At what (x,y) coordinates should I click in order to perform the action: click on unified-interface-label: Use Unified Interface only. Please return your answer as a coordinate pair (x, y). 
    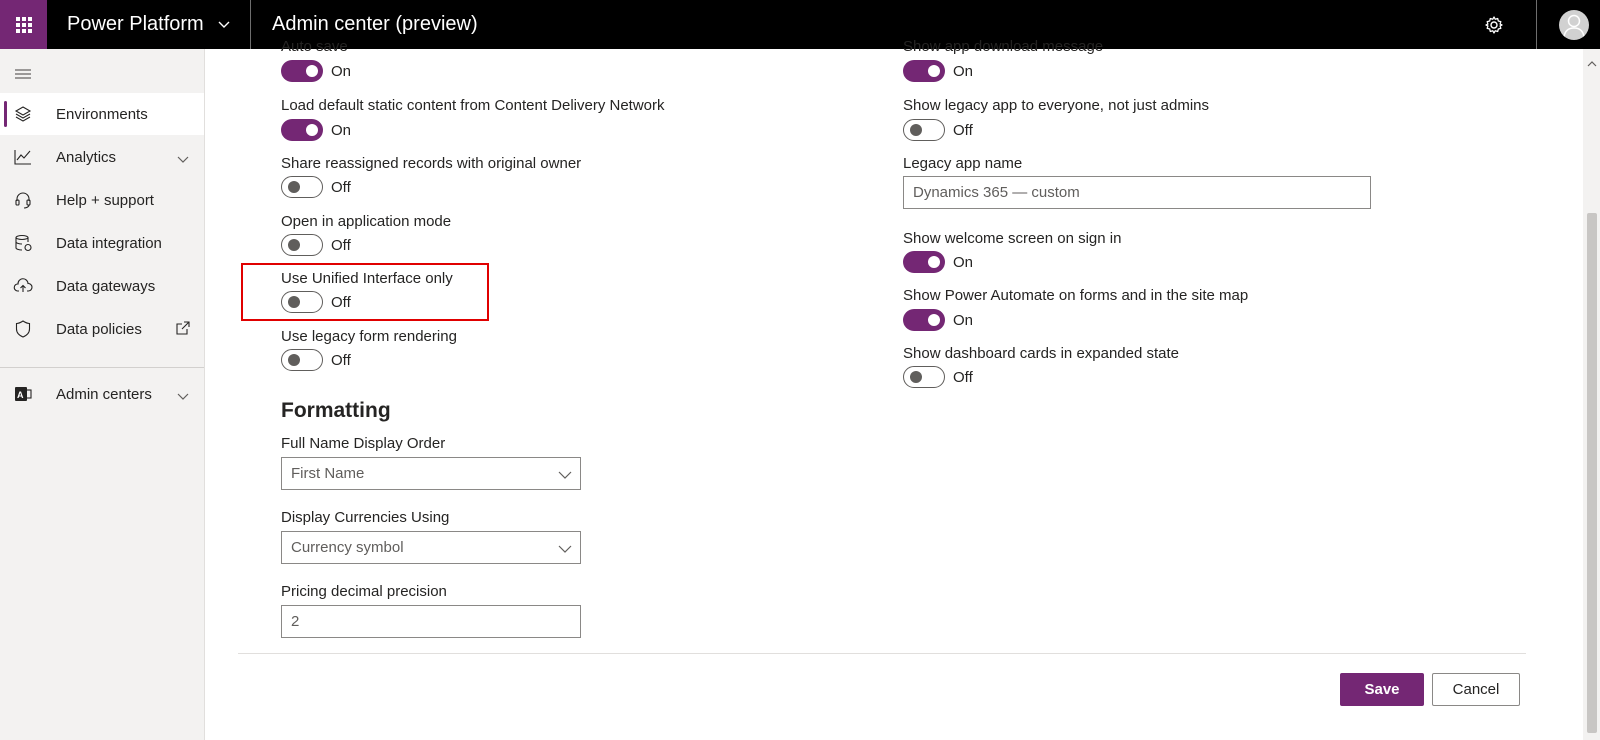
    Looking at the image, I should click on (367, 278).